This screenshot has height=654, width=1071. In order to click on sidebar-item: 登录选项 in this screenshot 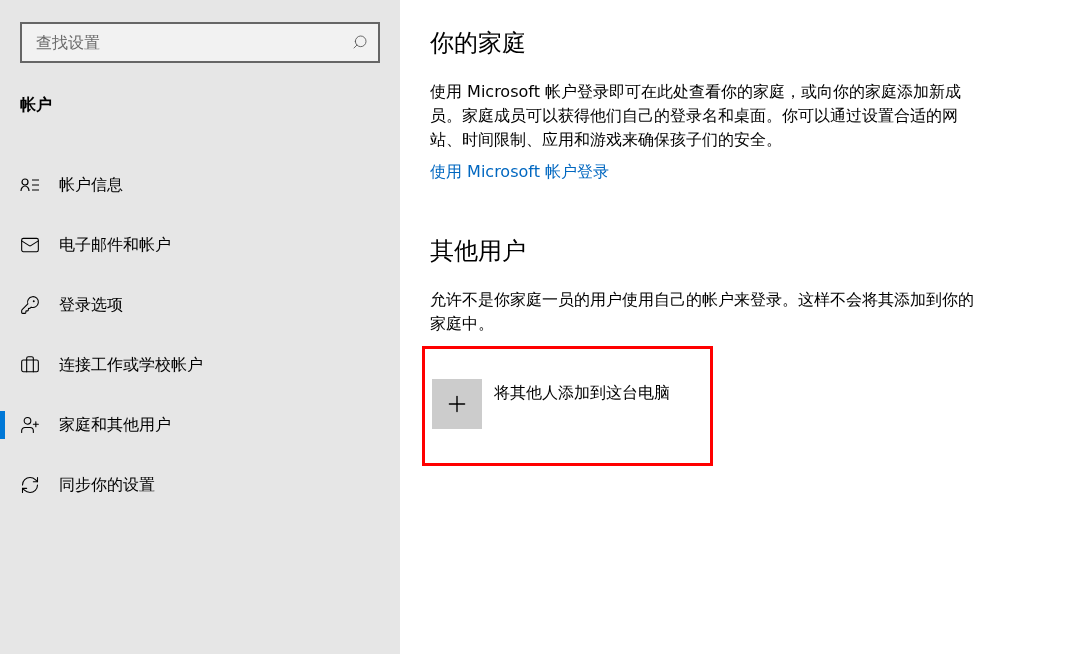, I will do `click(200, 305)`.